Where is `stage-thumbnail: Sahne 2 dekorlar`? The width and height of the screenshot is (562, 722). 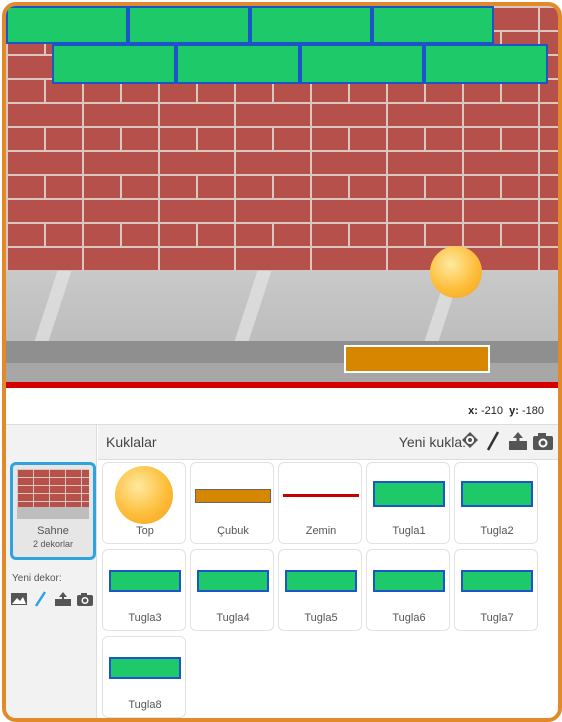
stage-thumbnail: Sahne 2 dekorlar is located at coordinates (53, 511).